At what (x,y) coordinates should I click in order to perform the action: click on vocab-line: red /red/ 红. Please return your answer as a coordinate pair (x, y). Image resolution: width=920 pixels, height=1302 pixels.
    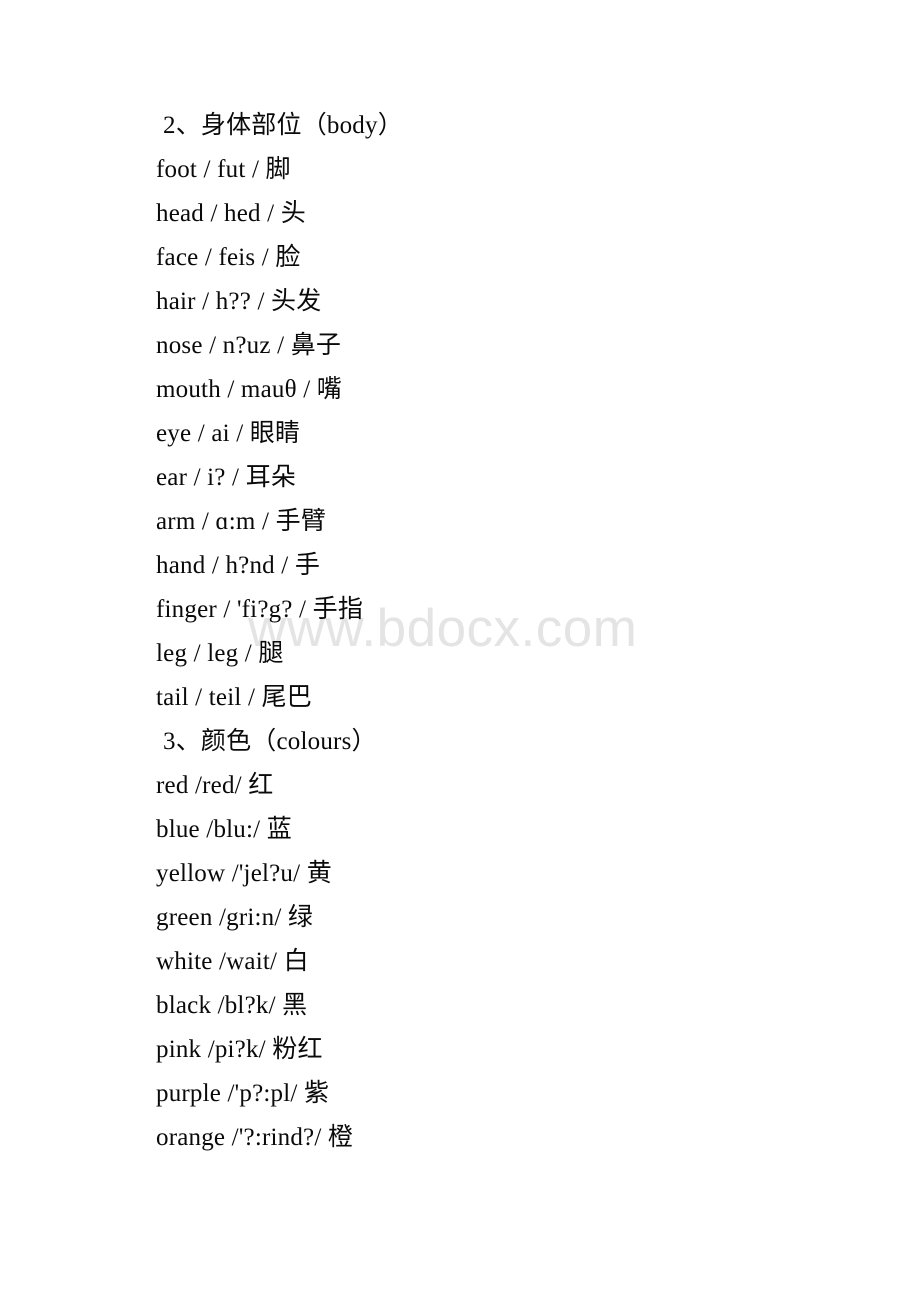
    Looking at the image, I should click on (215, 785).